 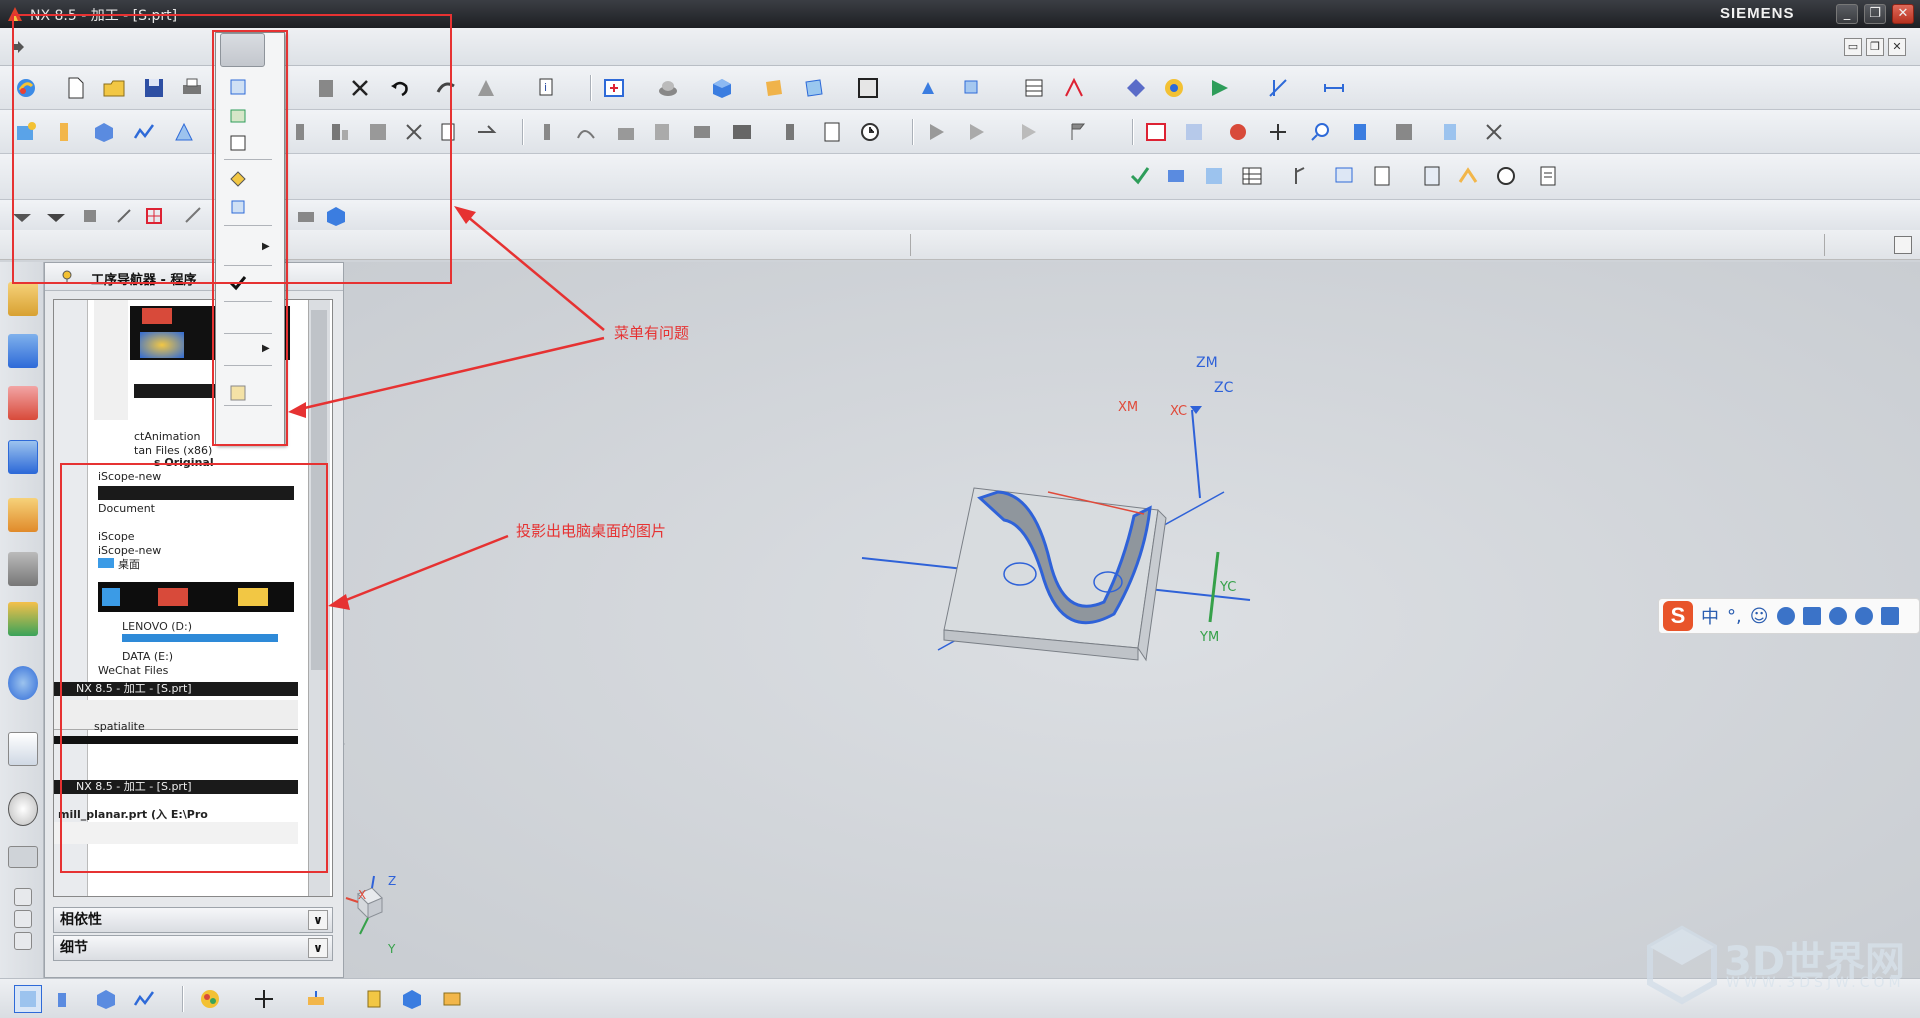 What do you see at coordinates (1334, 88) in the screenshot?
I see `measure-distance-icon` at bounding box center [1334, 88].